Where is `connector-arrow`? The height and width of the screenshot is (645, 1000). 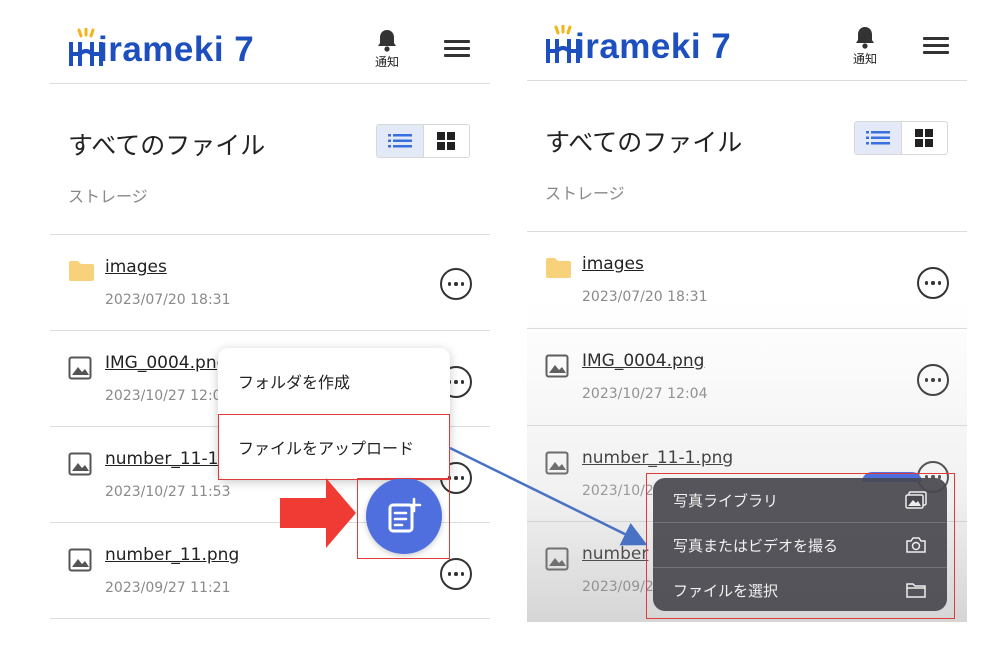 connector-arrow is located at coordinates (548, 496).